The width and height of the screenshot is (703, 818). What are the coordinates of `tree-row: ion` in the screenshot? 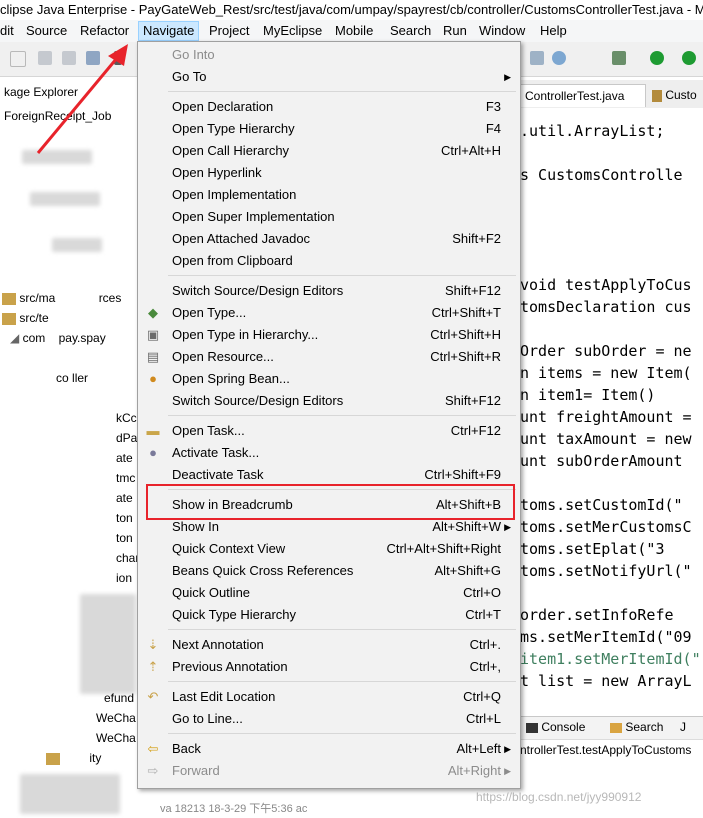 It's located at (124, 578).